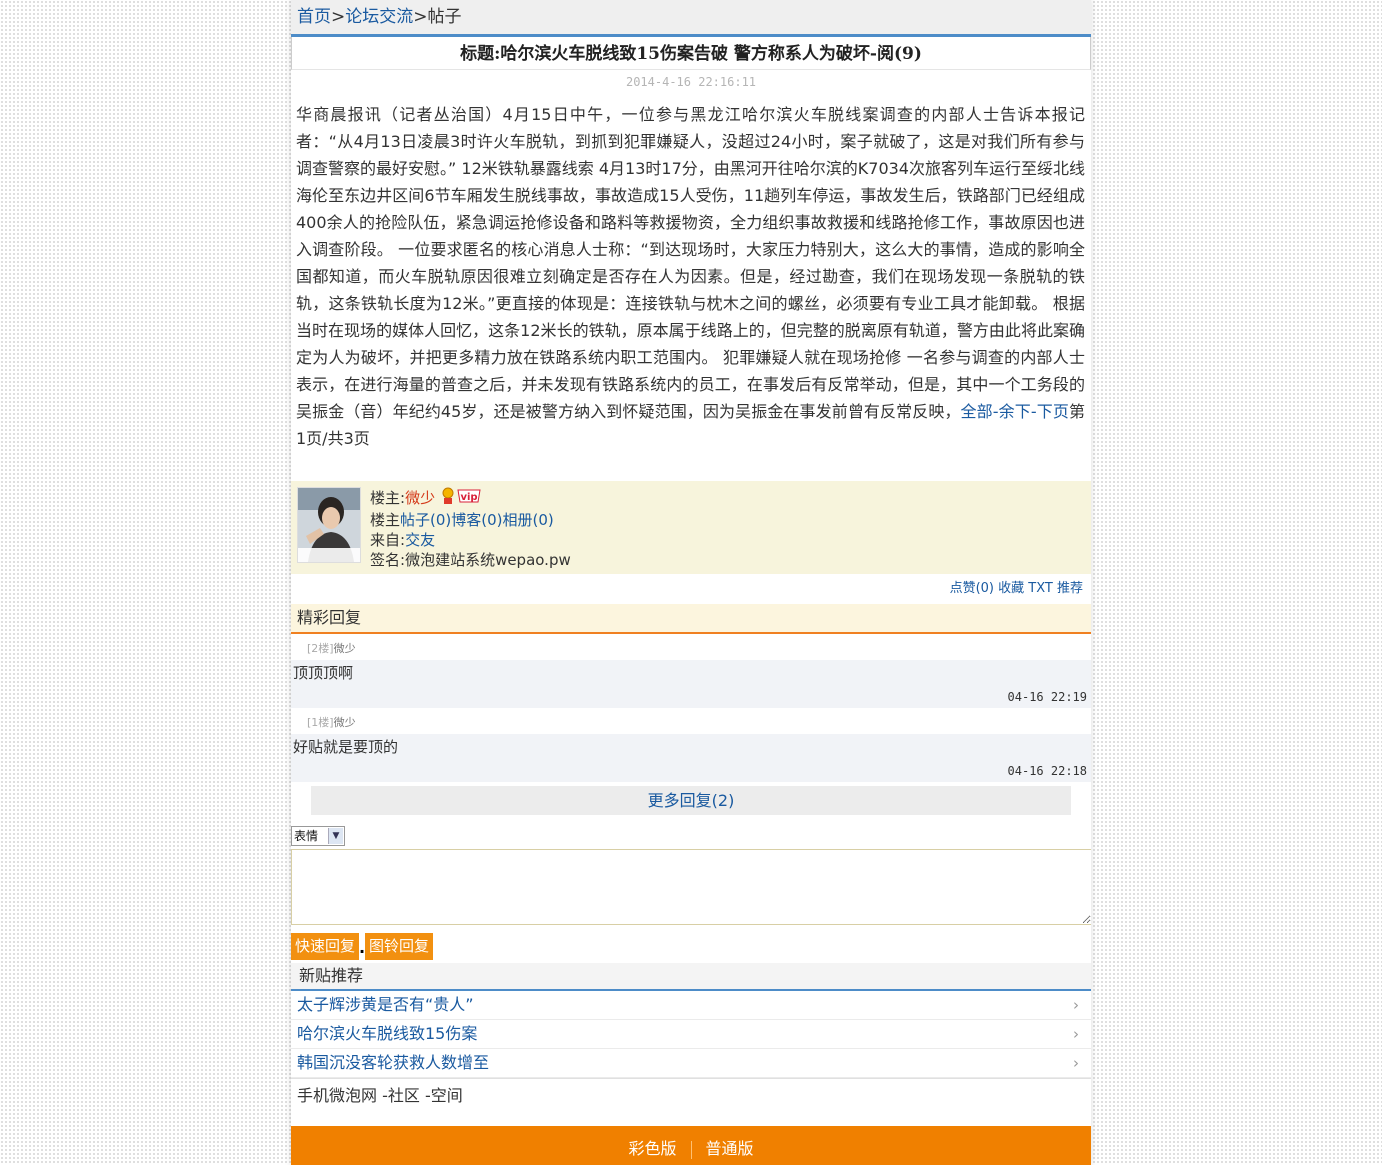 Image resolution: width=1382 pixels, height=1165 pixels. I want to click on favorite-link: 收藏, so click(1011, 588).